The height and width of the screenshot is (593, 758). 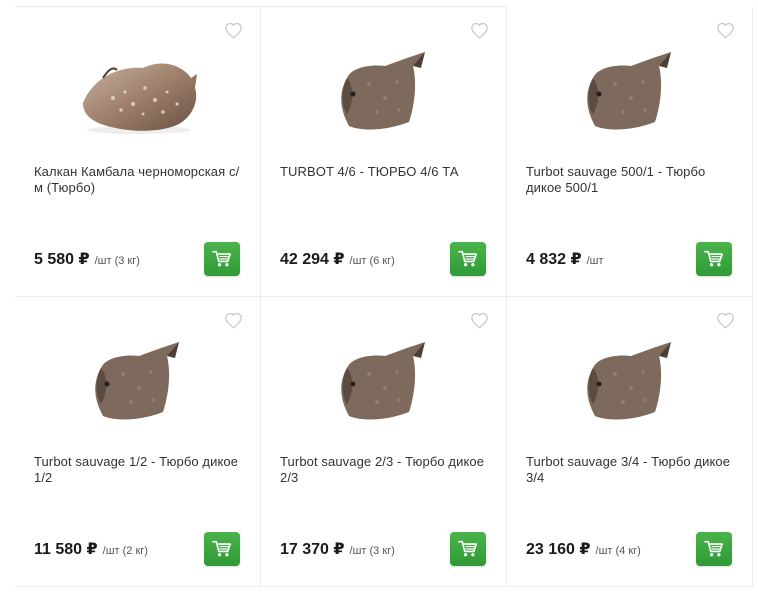 What do you see at coordinates (384, 470) in the screenshot?
I see `product-title: Turbot sauvage 2/3 - Тюрбо дикое 2/3` at bounding box center [384, 470].